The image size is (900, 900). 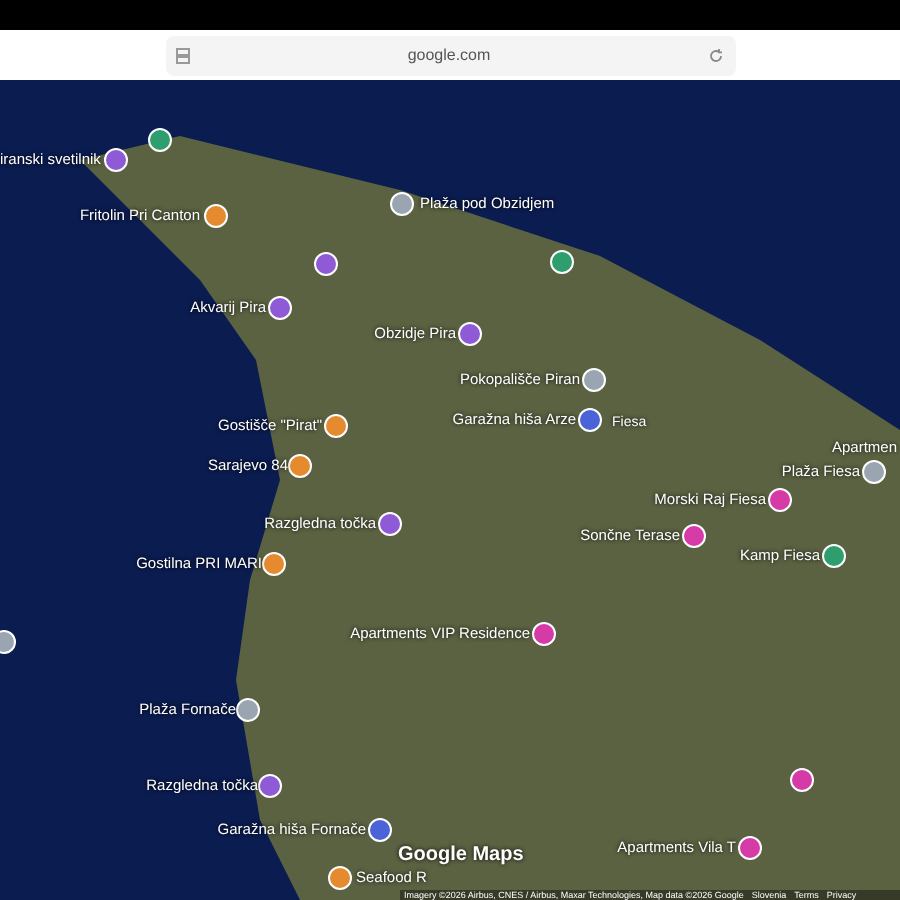 What do you see at coordinates (716, 55) in the screenshot?
I see `reload-icon` at bounding box center [716, 55].